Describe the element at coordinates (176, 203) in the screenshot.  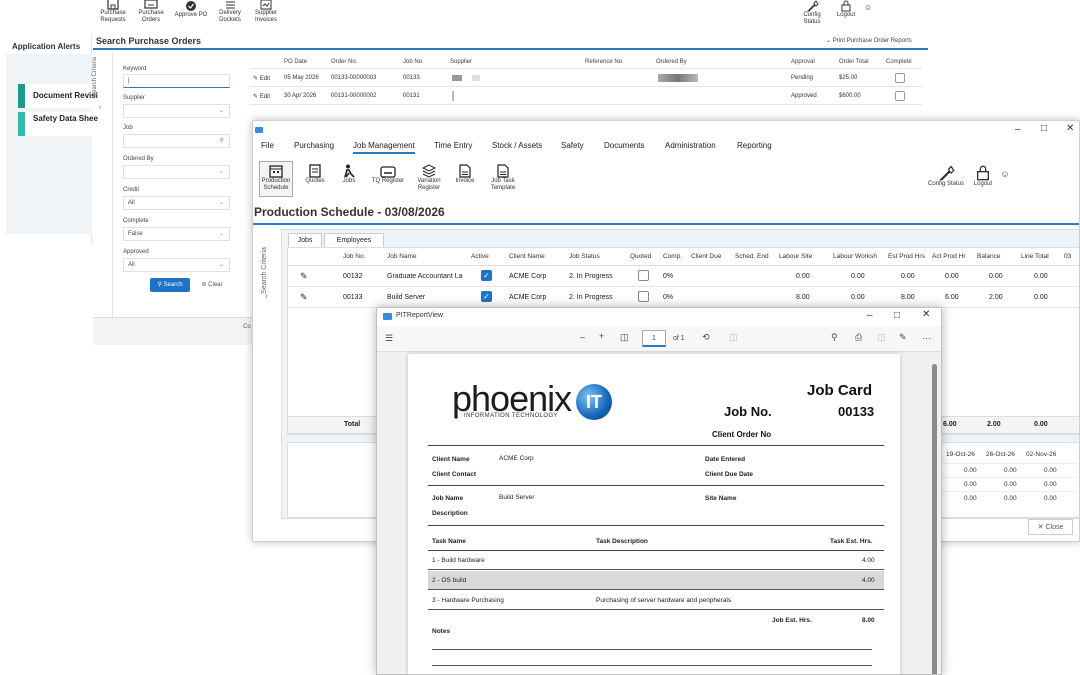
I see `credit-select: All ⌄` at that location.